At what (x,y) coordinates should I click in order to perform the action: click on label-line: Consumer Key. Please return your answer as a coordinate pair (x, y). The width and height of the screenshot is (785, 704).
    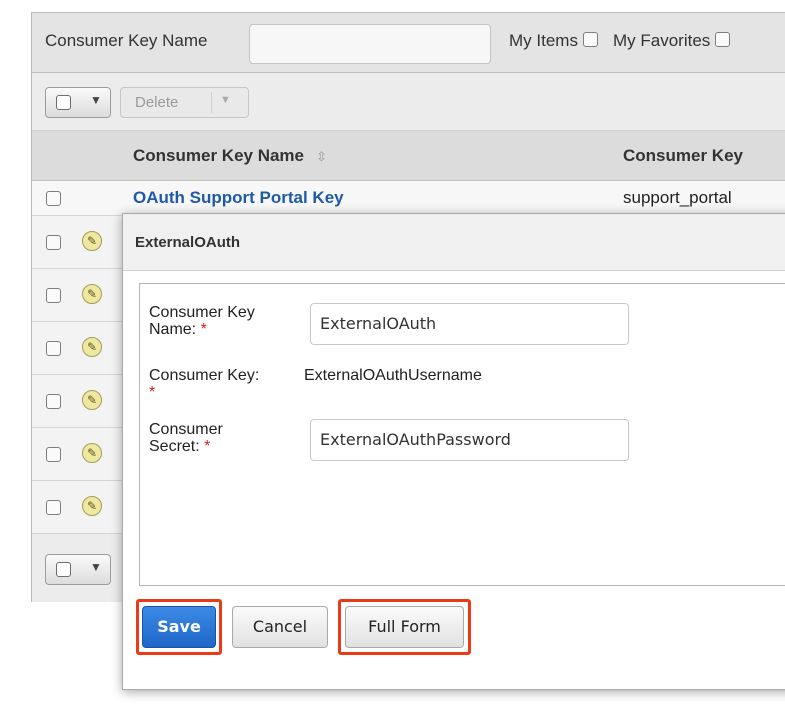
    Looking at the image, I should click on (202, 312).